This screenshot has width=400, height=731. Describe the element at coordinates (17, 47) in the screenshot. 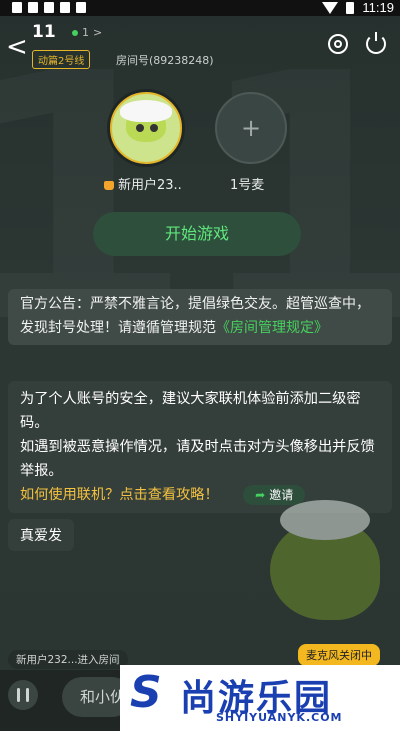

I see `back-button: <` at that location.